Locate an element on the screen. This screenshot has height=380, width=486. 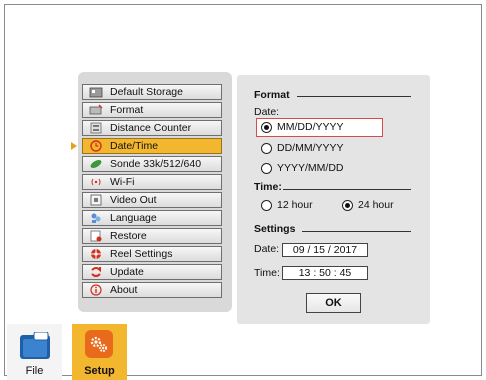
menu-label: Date/Time is located at coordinates (134, 146).